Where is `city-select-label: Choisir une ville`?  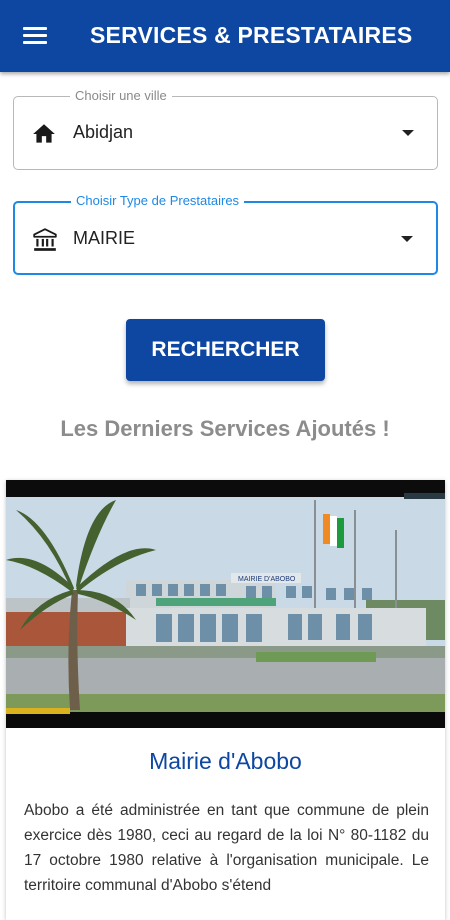
city-select-label: Choisir une ville is located at coordinates (121, 96).